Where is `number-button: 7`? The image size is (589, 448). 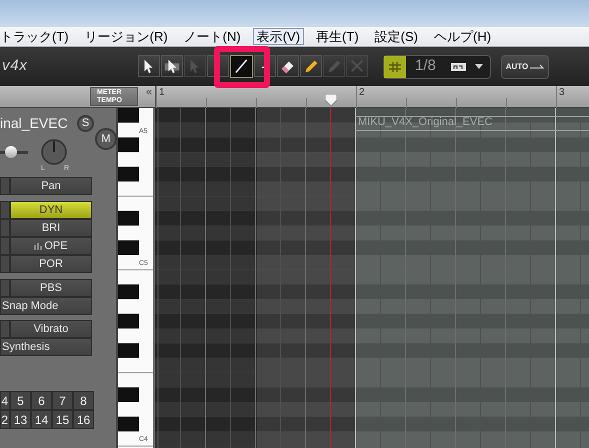
number-button: 7 is located at coordinates (62, 400).